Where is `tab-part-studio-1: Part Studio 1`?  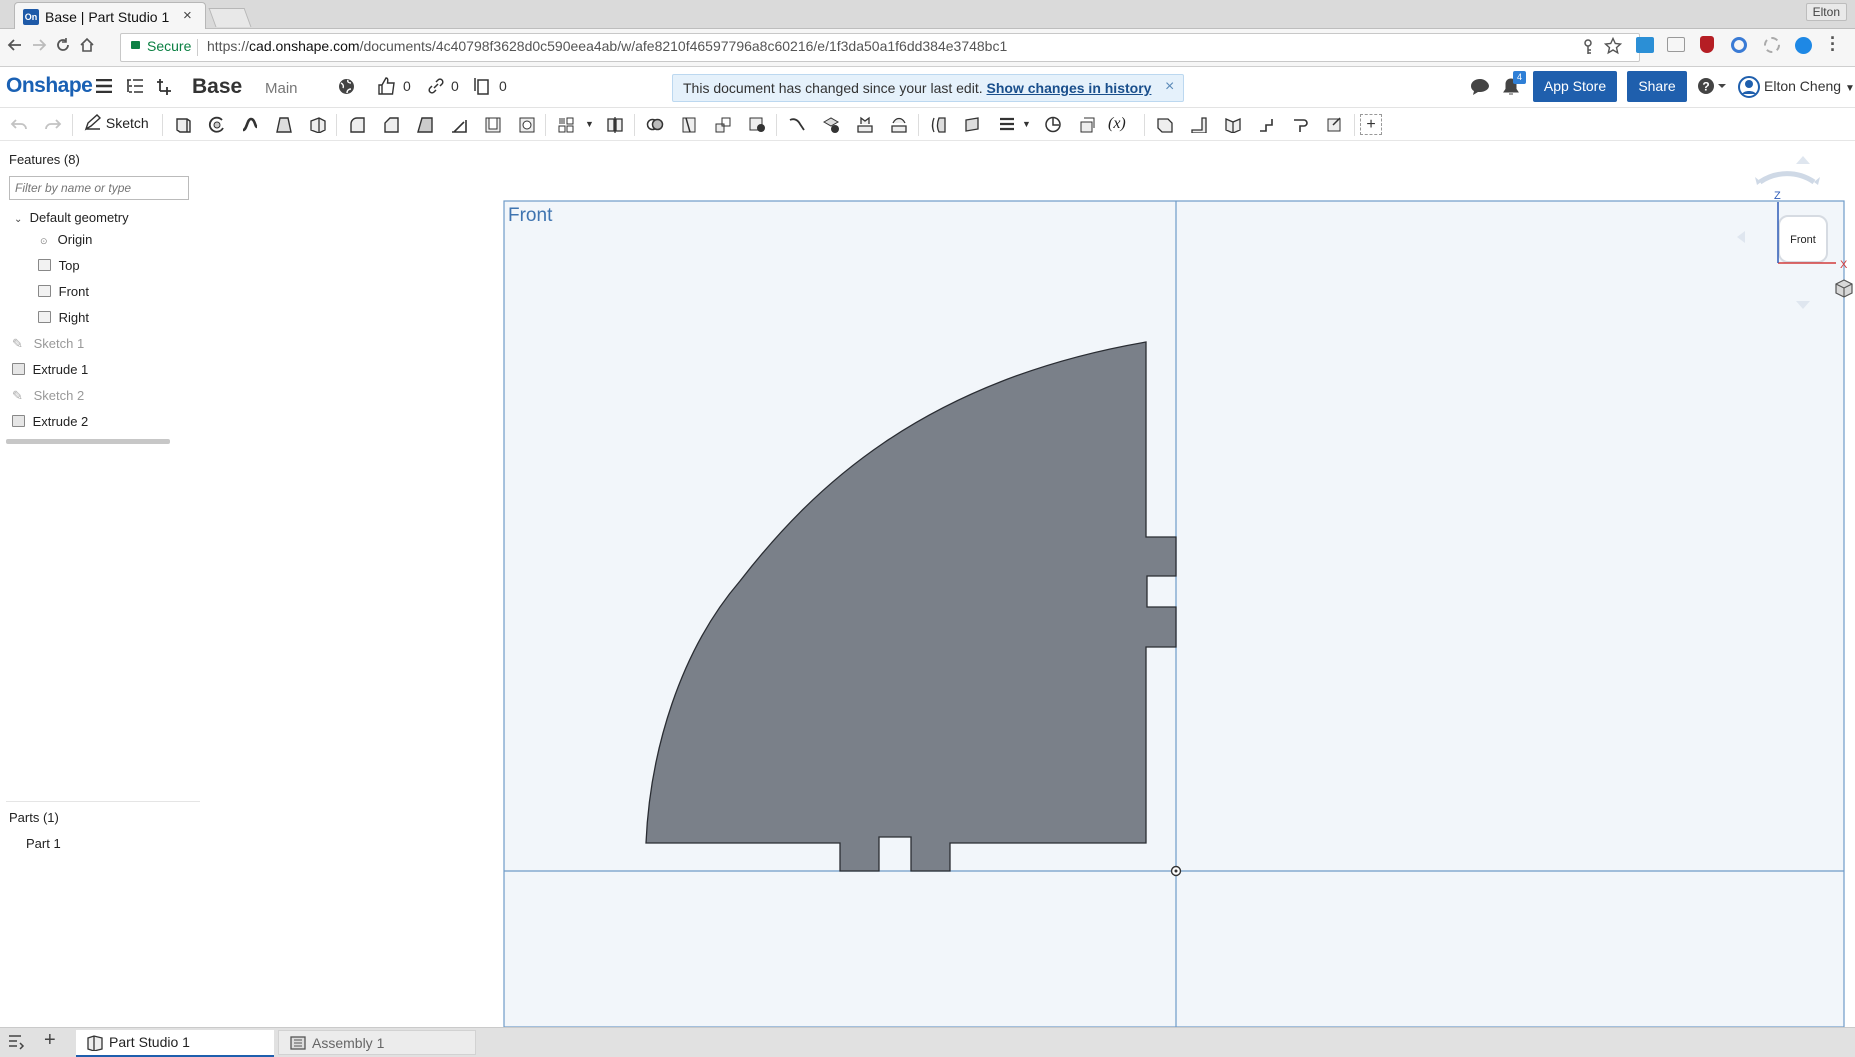
tab-part-studio-1: Part Studio 1 is located at coordinates (175, 1043).